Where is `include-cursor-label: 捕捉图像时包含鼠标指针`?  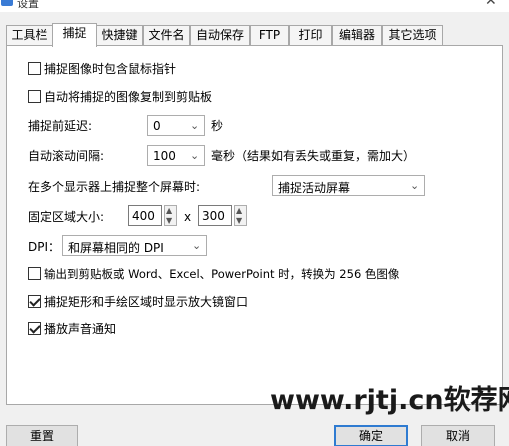
include-cursor-label: 捕捉图像时包含鼠标指针 is located at coordinates (110, 69).